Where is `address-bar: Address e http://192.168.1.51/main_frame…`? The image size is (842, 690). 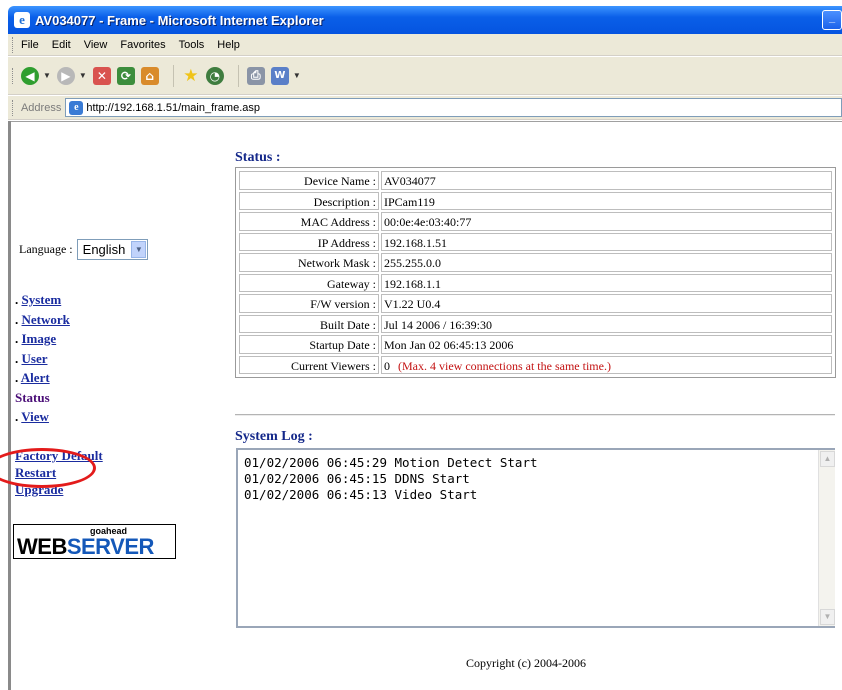
address-bar: Address e http://192.168.1.51/main_frame… is located at coordinates (425, 108).